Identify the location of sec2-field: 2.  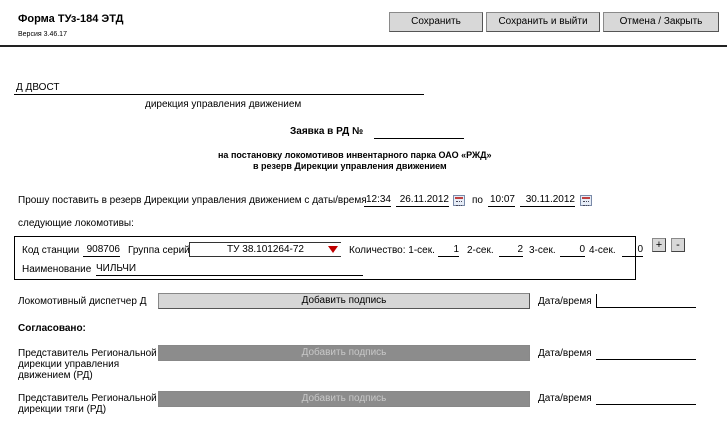
(511, 250).